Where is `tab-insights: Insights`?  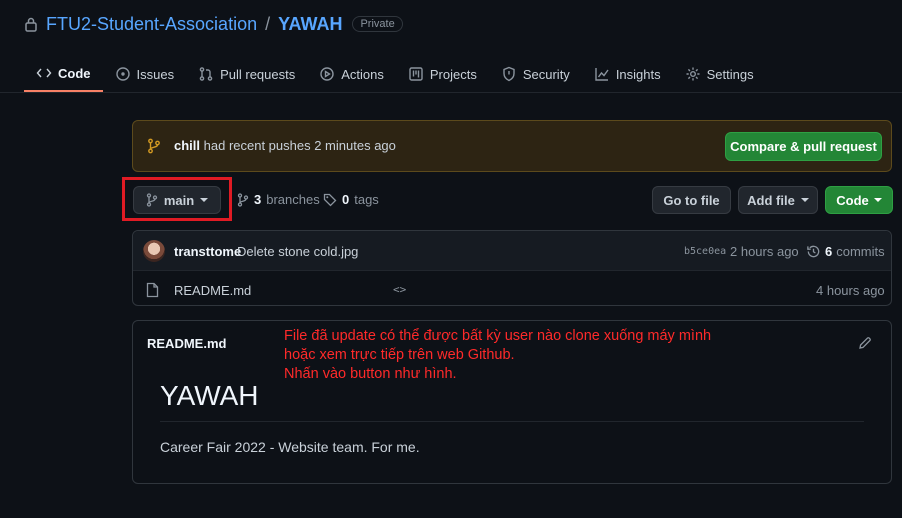 tab-insights: Insights is located at coordinates (627, 74).